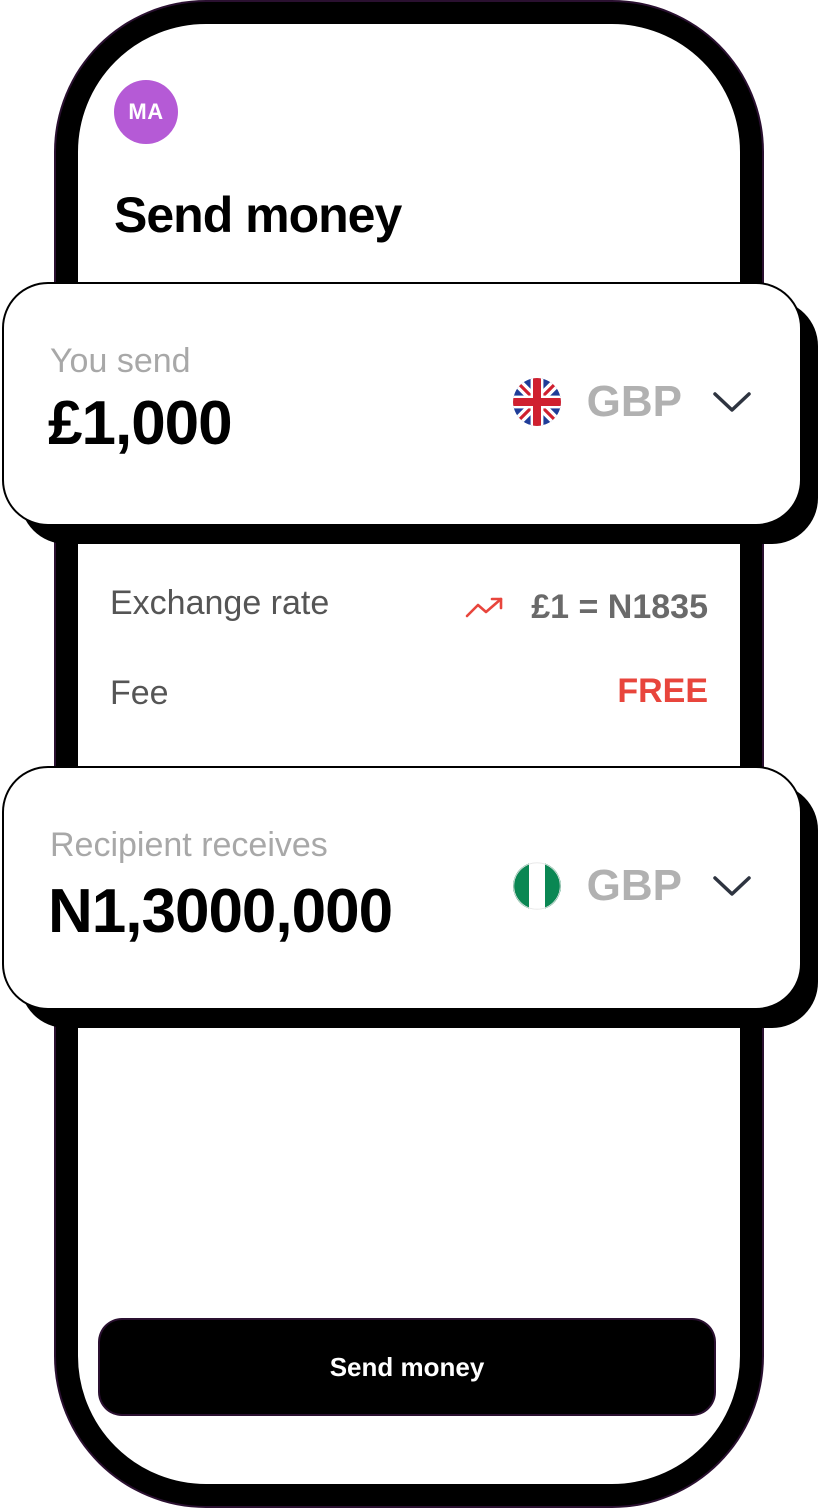 Image resolution: width=818 pixels, height=1510 pixels. I want to click on nigeria-flag-icon, so click(536, 886).